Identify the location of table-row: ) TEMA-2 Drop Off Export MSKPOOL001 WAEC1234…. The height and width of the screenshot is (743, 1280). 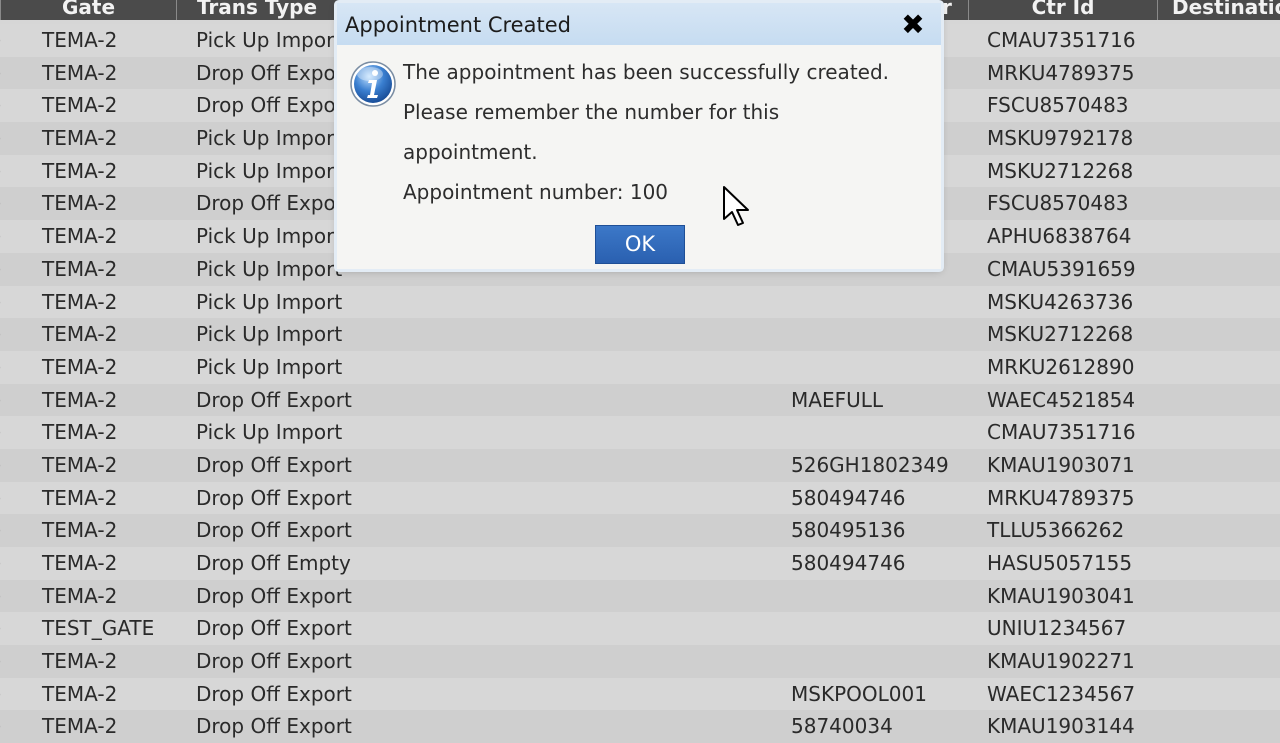
(640, 694).